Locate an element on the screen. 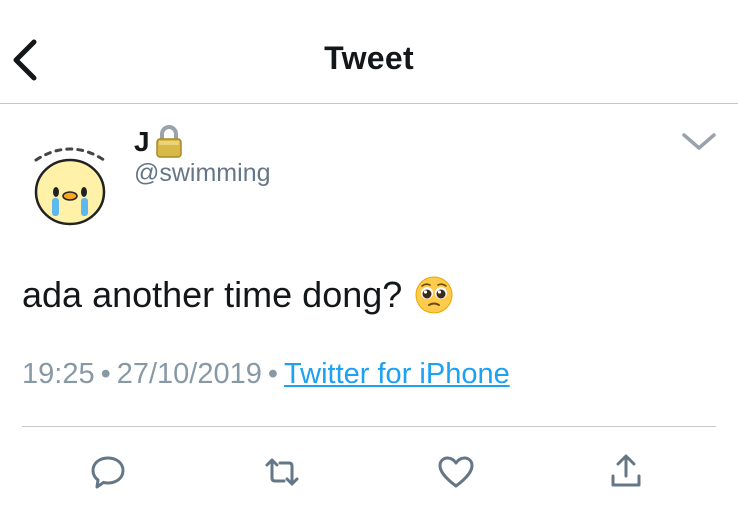  lock-icon is located at coordinates (168, 141).